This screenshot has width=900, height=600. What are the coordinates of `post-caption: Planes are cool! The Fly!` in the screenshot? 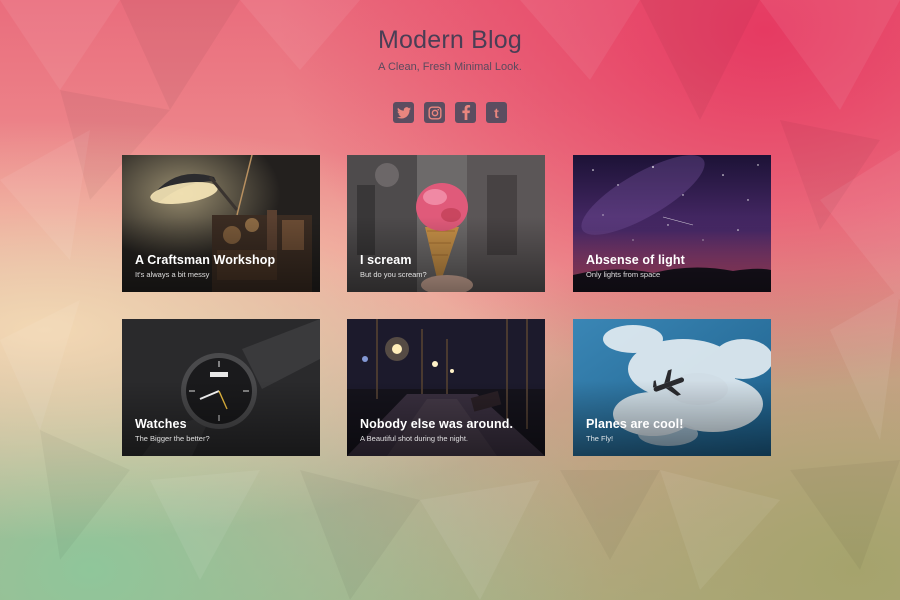 It's located at (634, 430).